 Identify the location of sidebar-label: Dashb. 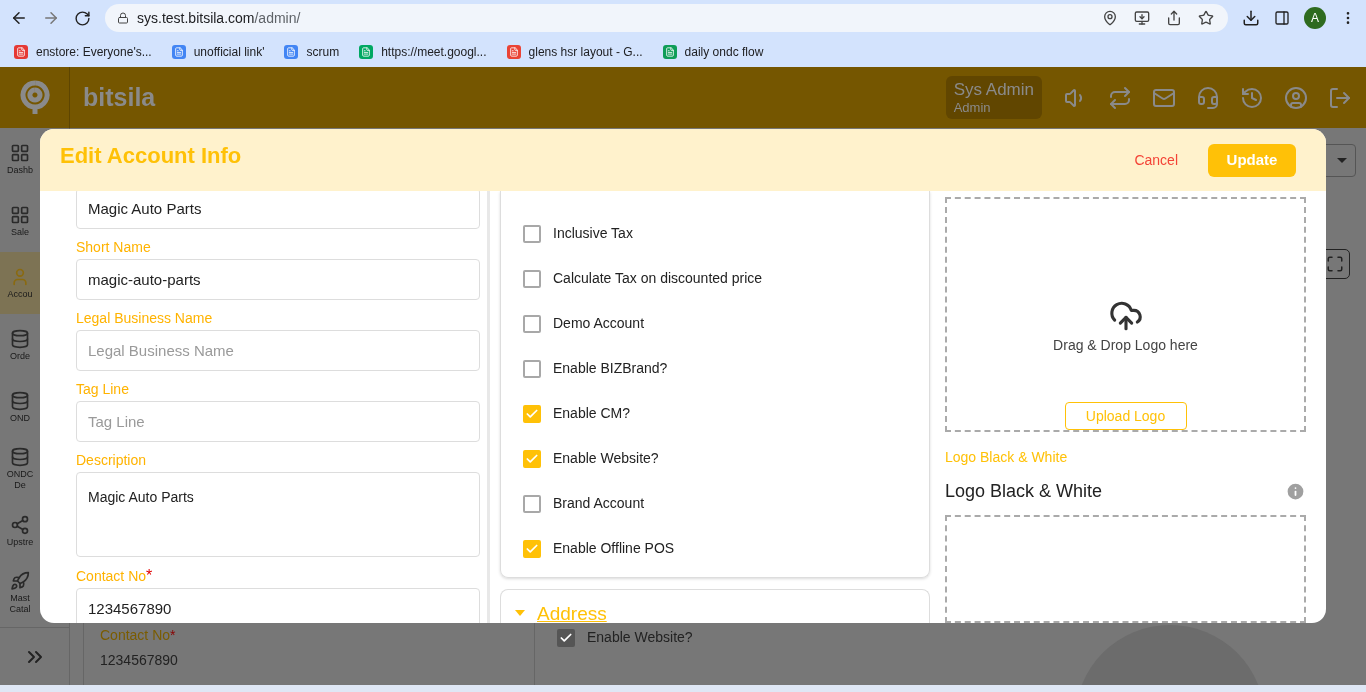
(20, 170).